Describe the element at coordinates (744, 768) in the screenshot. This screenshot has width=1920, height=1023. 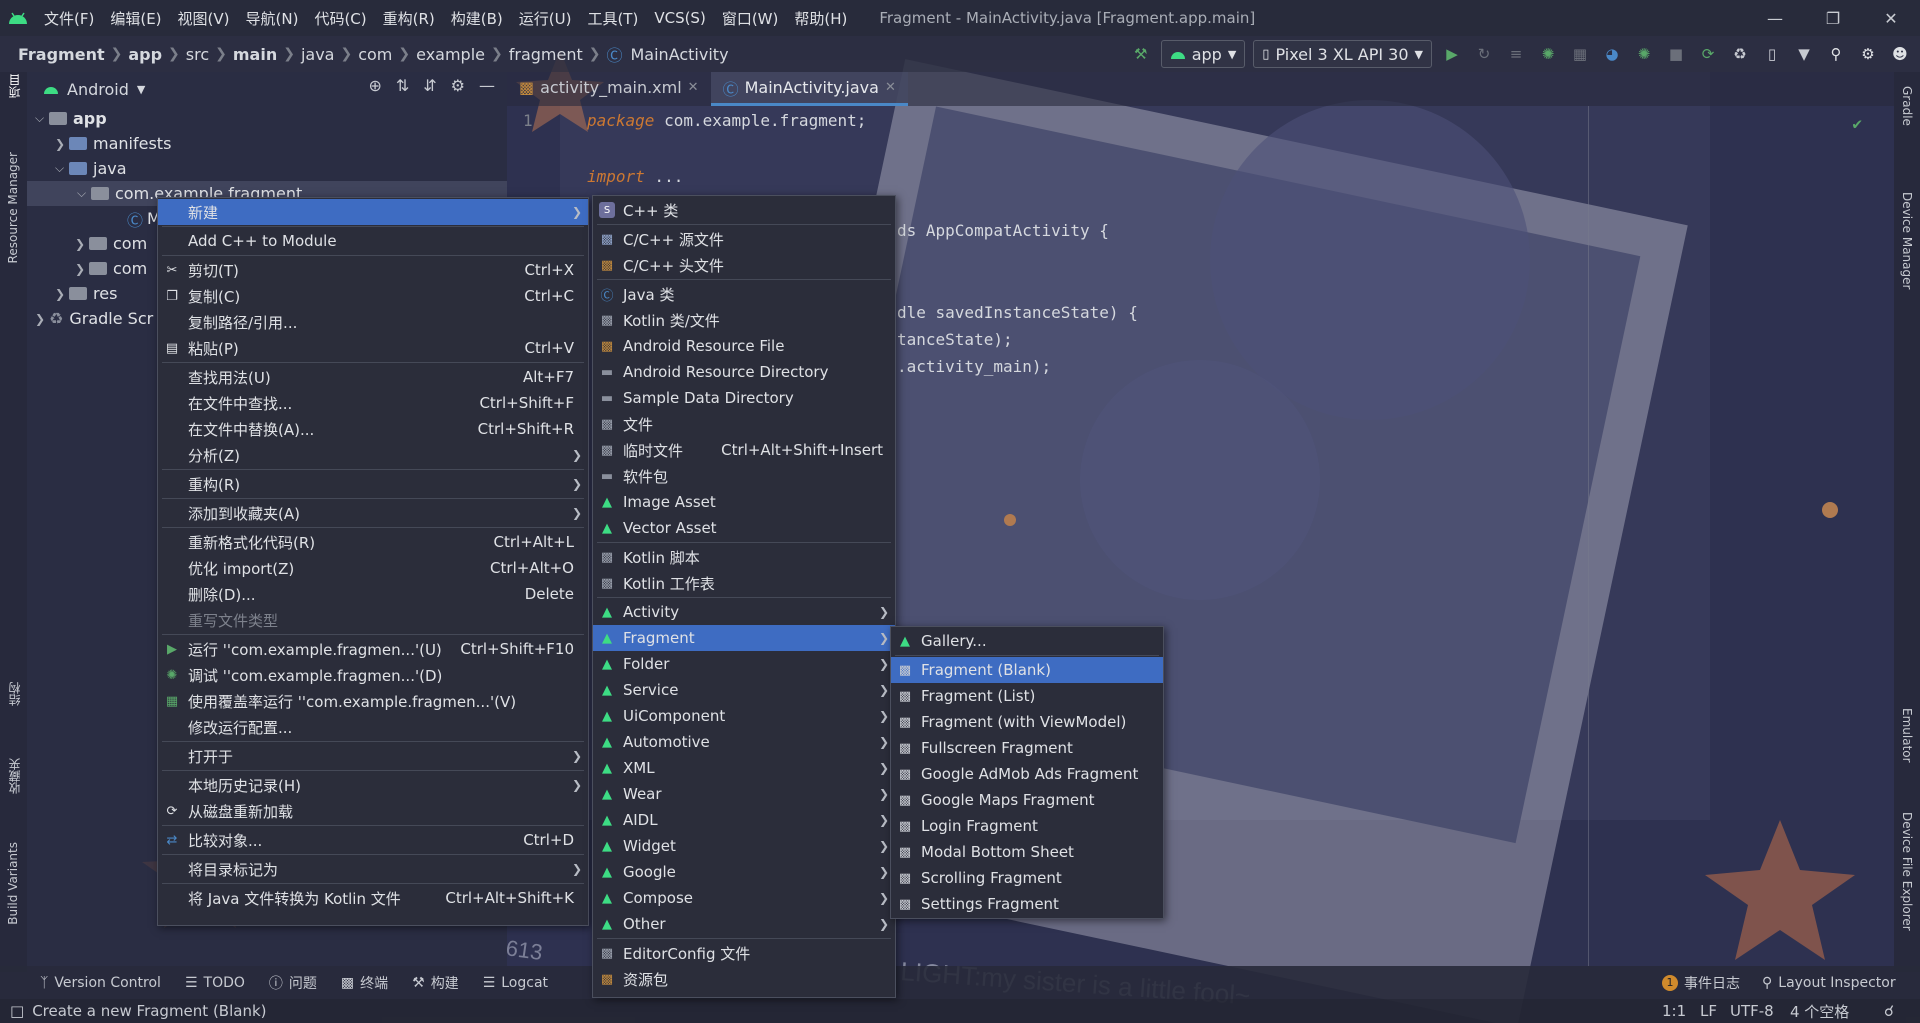
I see `new-xml: ▲ XML ❯` at that location.